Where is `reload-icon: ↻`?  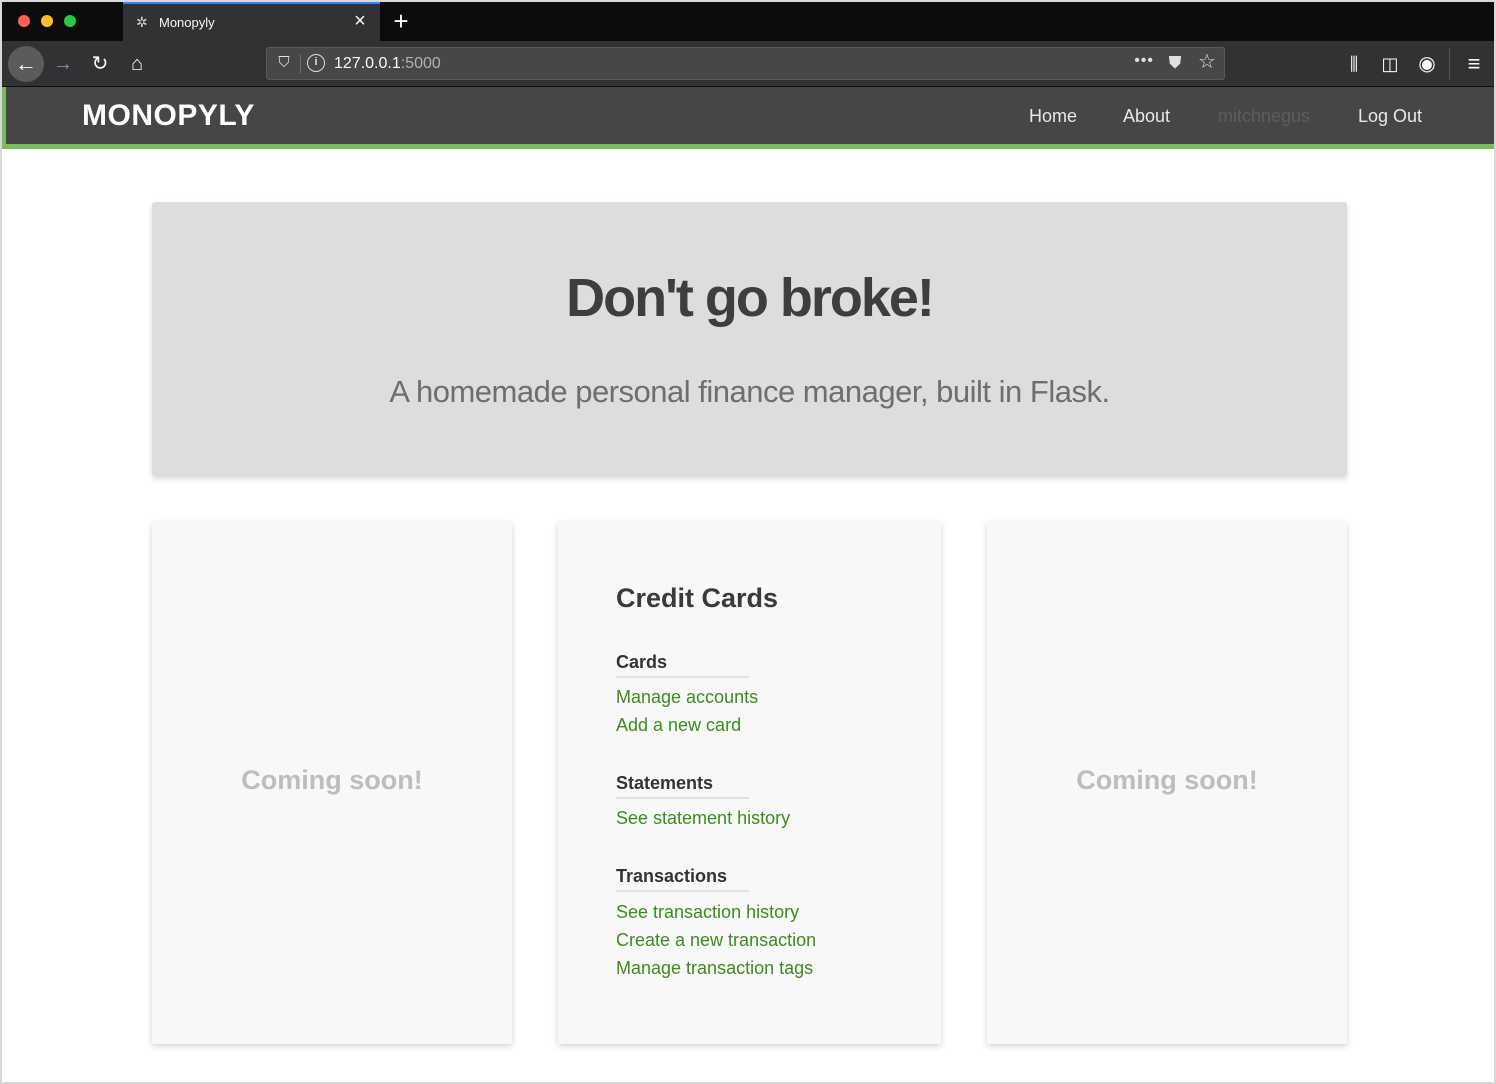 reload-icon: ↻ is located at coordinates (100, 64).